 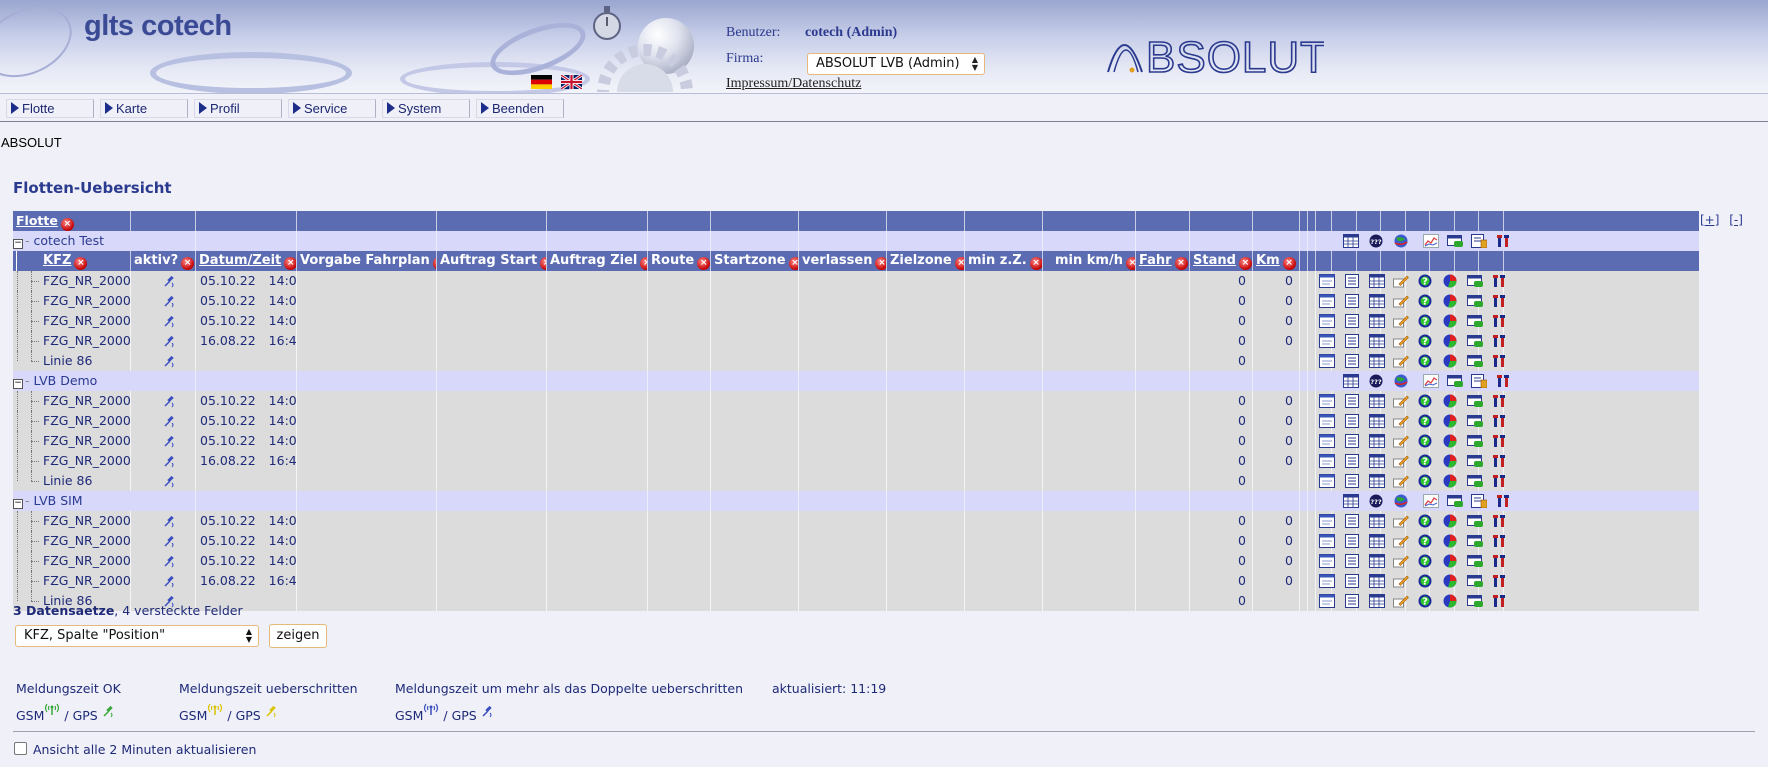 What do you see at coordinates (86, 300) in the screenshot?
I see `vehicle-kfz-text: FZG_NR_20001` at bounding box center [86, 300].